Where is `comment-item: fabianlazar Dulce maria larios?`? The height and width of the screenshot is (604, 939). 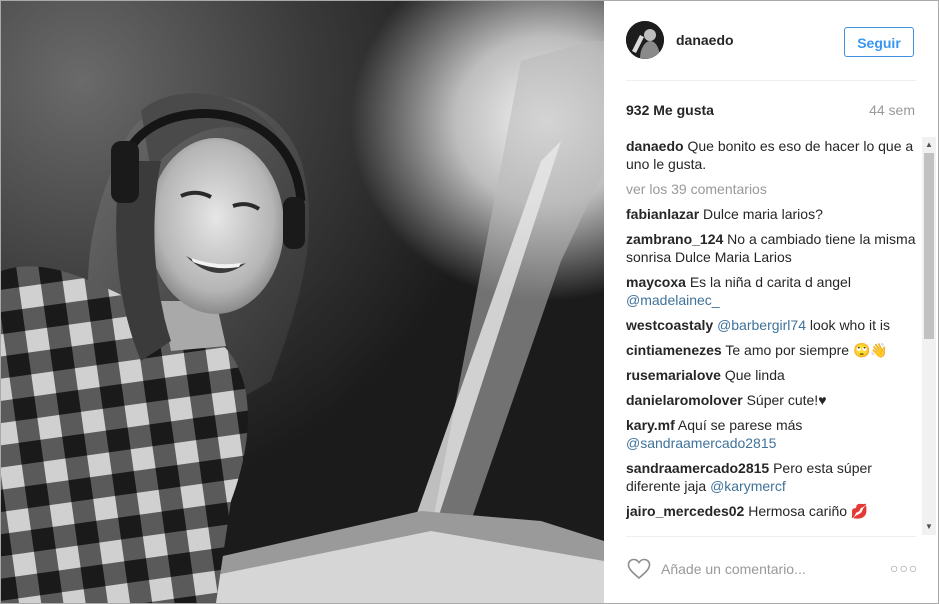 comment-item: fabianlazar Dulce maria larios? is located at coordinates (772, 214).